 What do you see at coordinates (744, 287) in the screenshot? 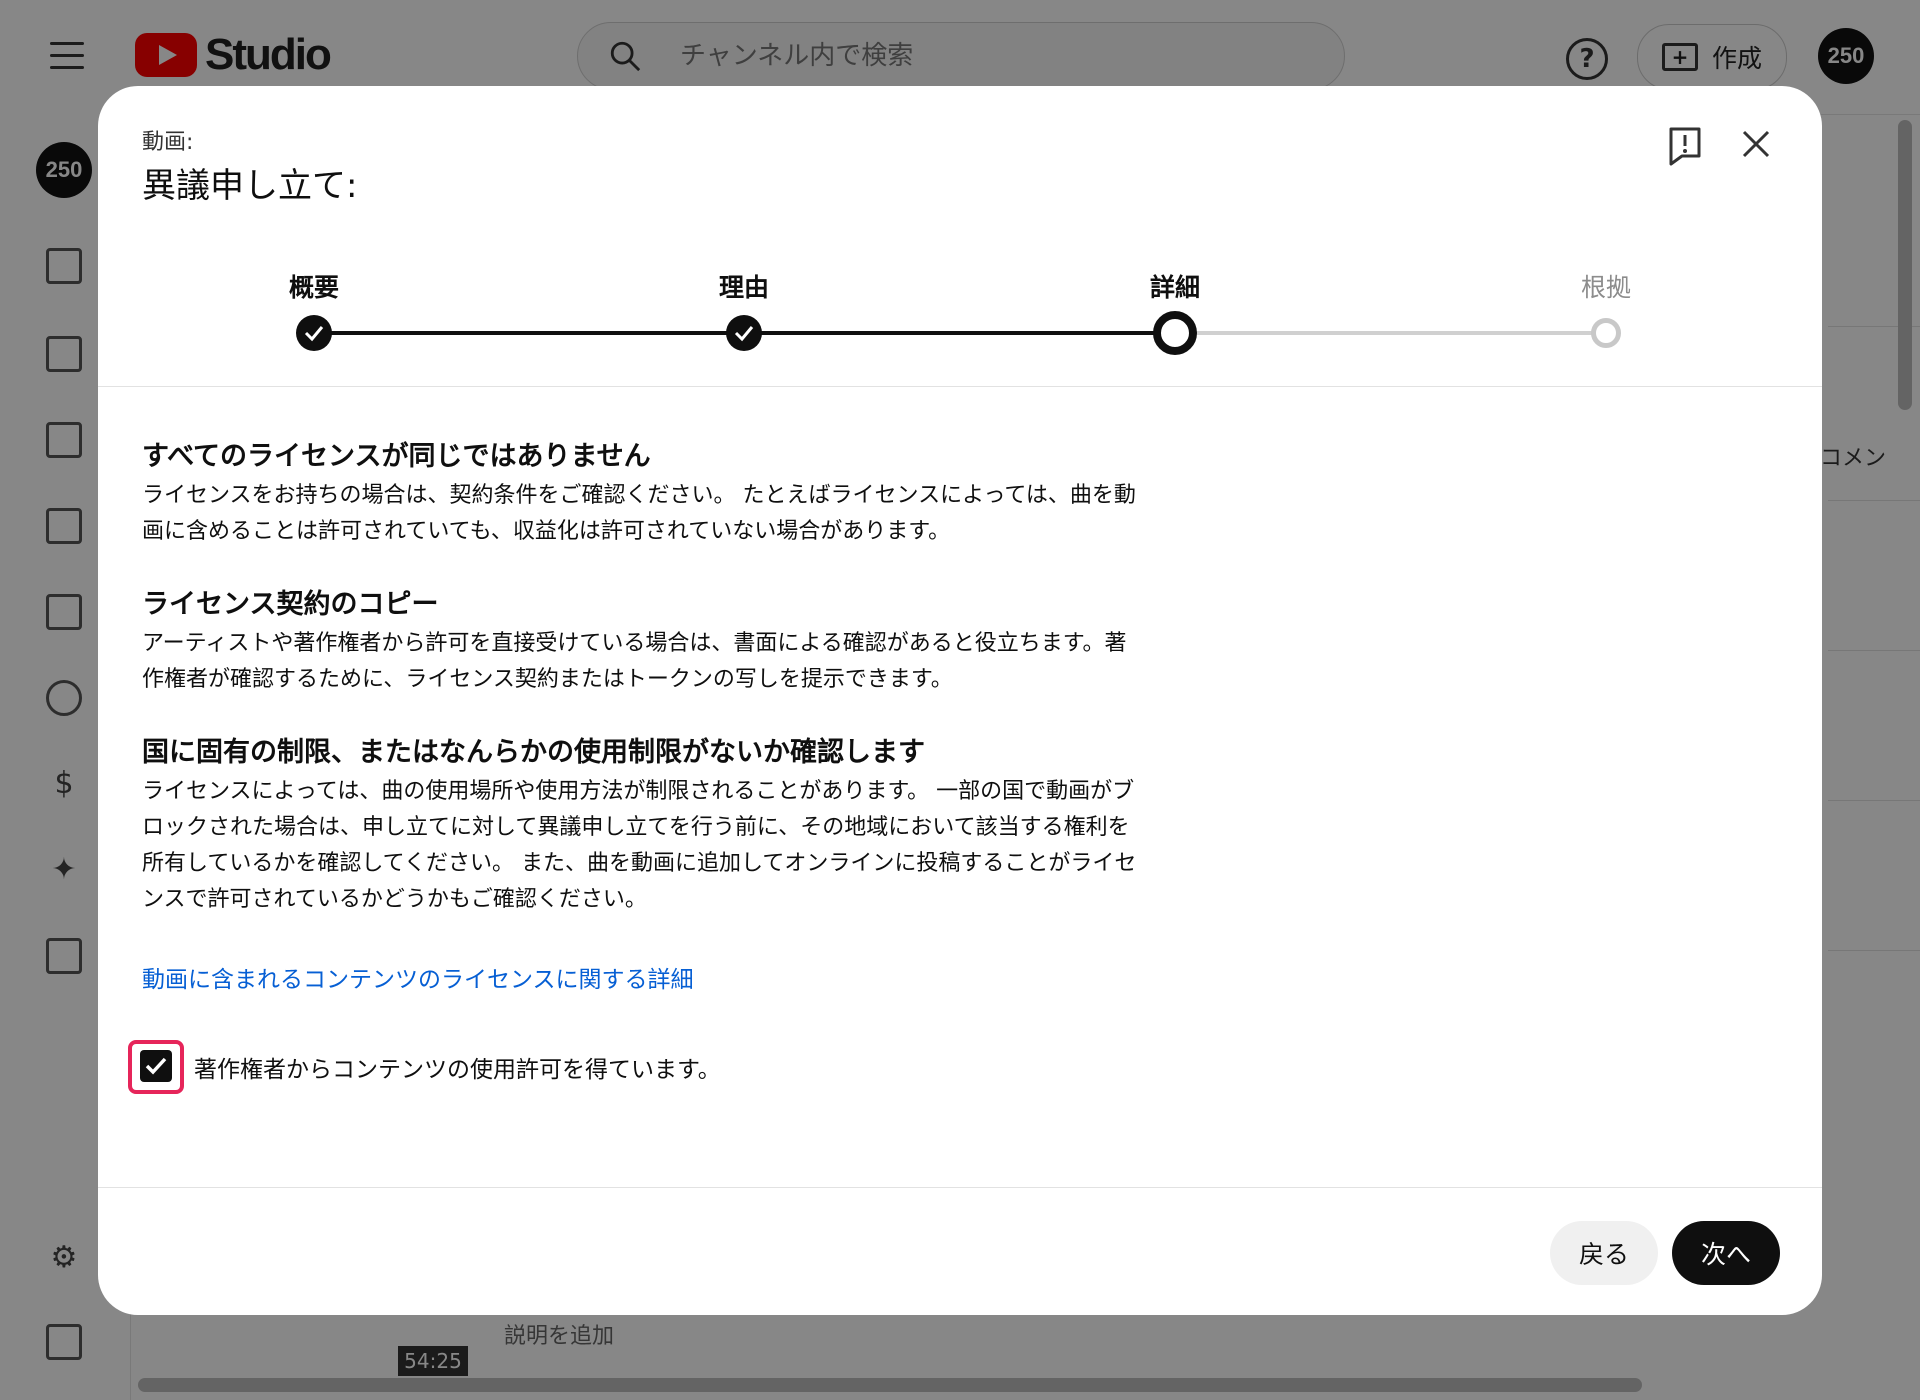
I see `step-label-reason: 理由` at bounding box center [744, 287].